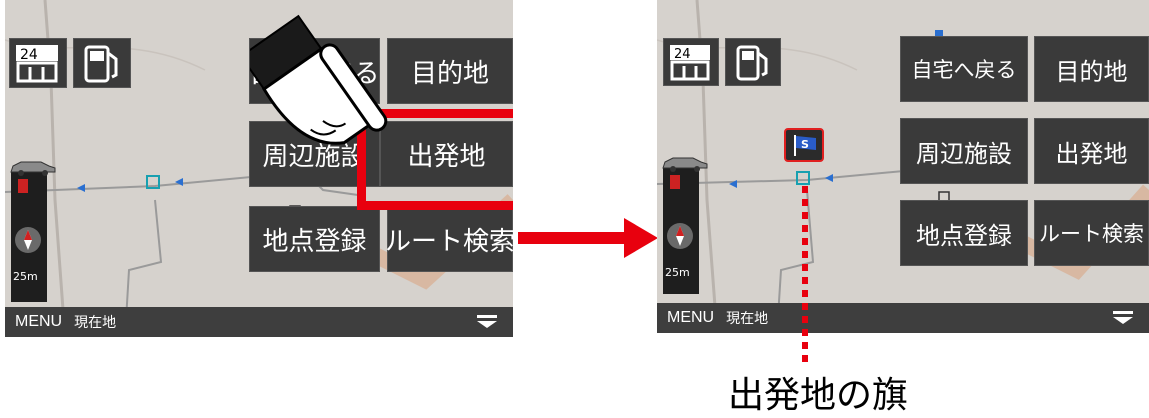 The height and width of the screenshot is (418, 1149). What do you see at coordinates (805, 275) in the screenshot?
I see `callout-dotted-line` at bounding box center [805, 275].